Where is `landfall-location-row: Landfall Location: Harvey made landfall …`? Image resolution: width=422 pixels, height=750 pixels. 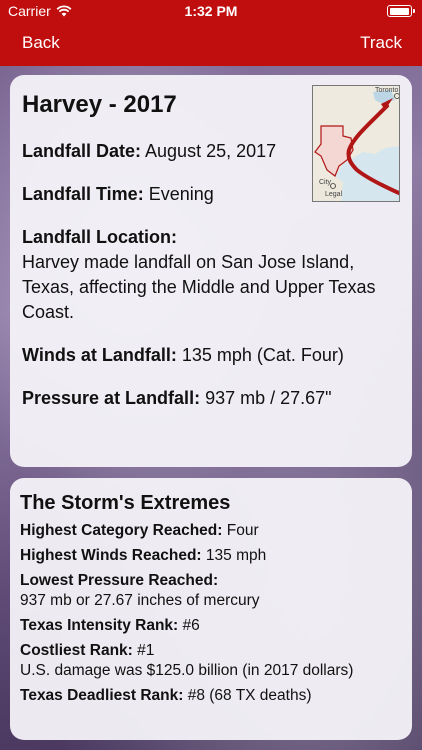 landfall-location-row: Landfall Location: Harvey made landfall … is located at coordinates (211, 275).